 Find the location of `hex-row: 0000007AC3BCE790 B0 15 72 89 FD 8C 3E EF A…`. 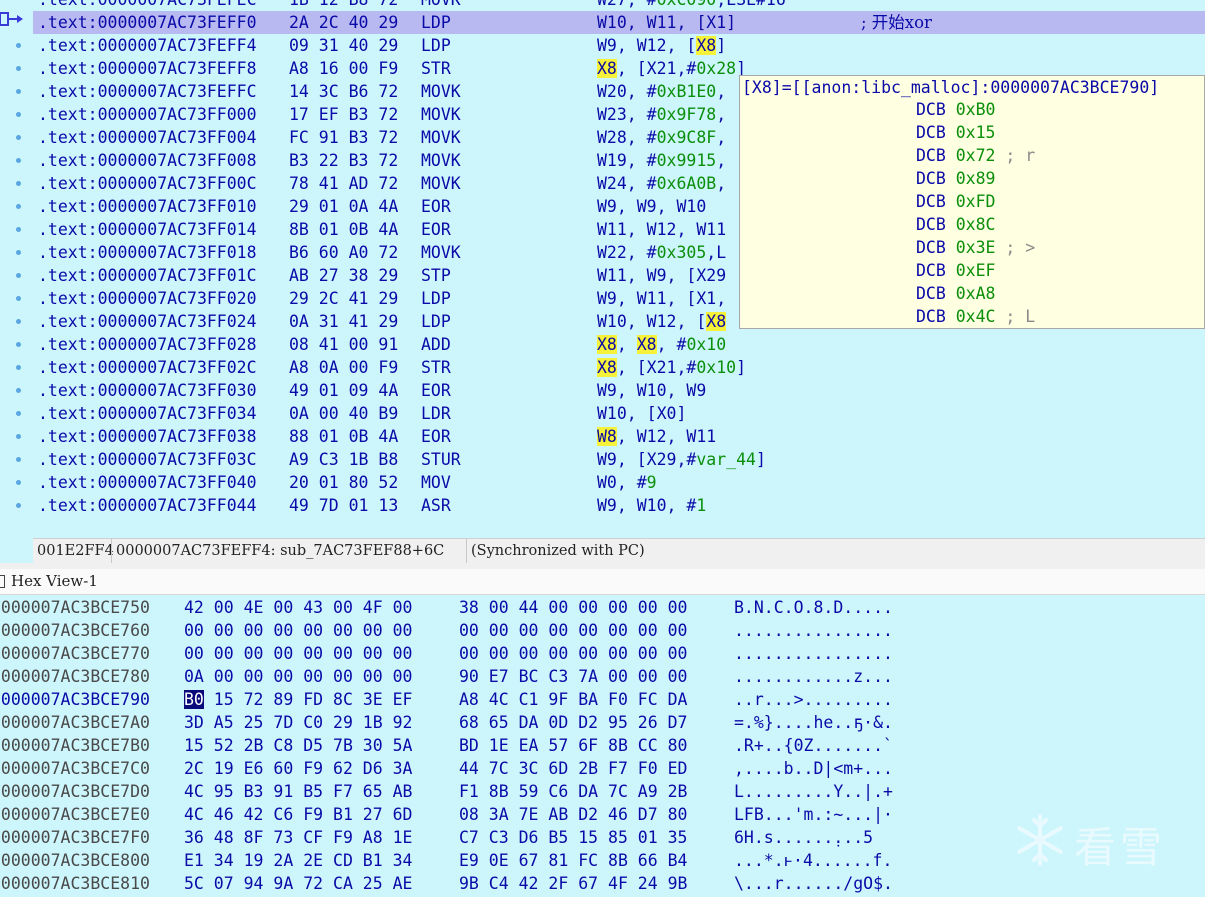

hex-row: 0000007AC3BCE790 B0 15 72 89 FD 8C 3E EF A… is located at coordinates (602, 699).